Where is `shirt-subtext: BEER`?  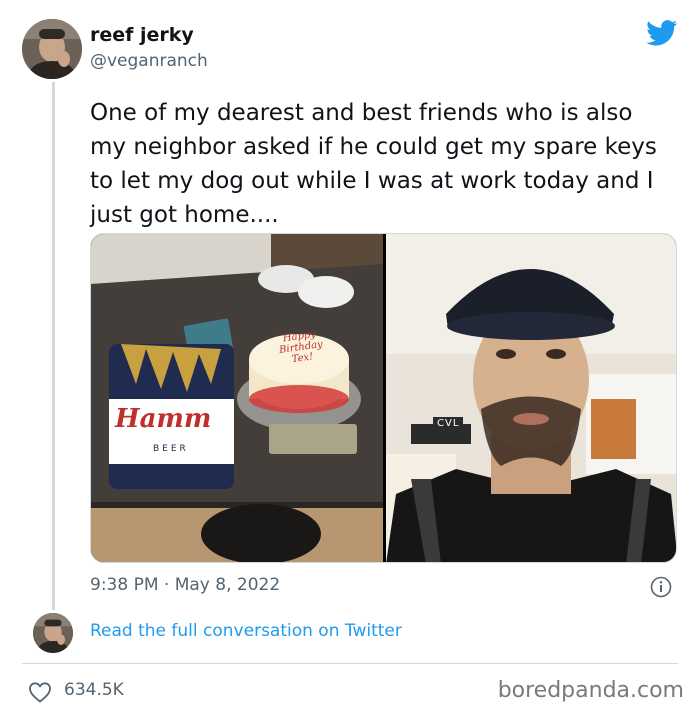
shirt-subtext: BEER is located at coordinates (171, 449).